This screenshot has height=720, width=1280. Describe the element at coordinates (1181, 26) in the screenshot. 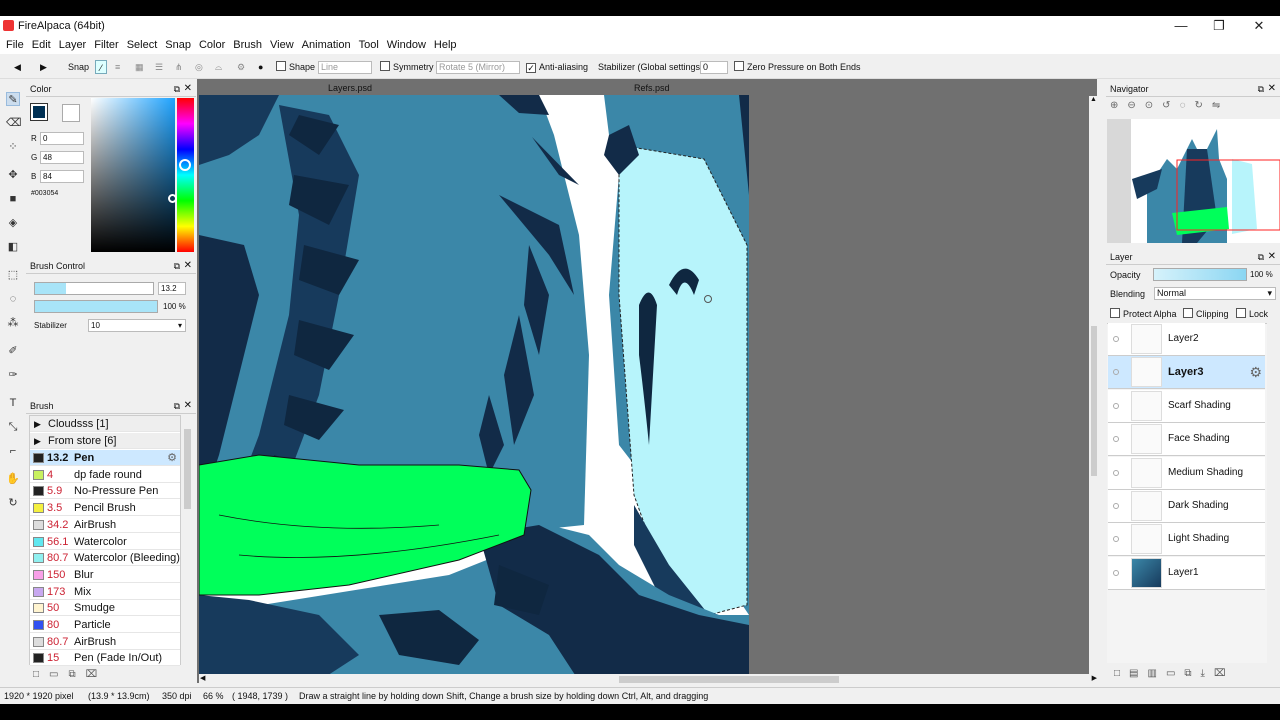

I see `minimize-button: —` at that location.